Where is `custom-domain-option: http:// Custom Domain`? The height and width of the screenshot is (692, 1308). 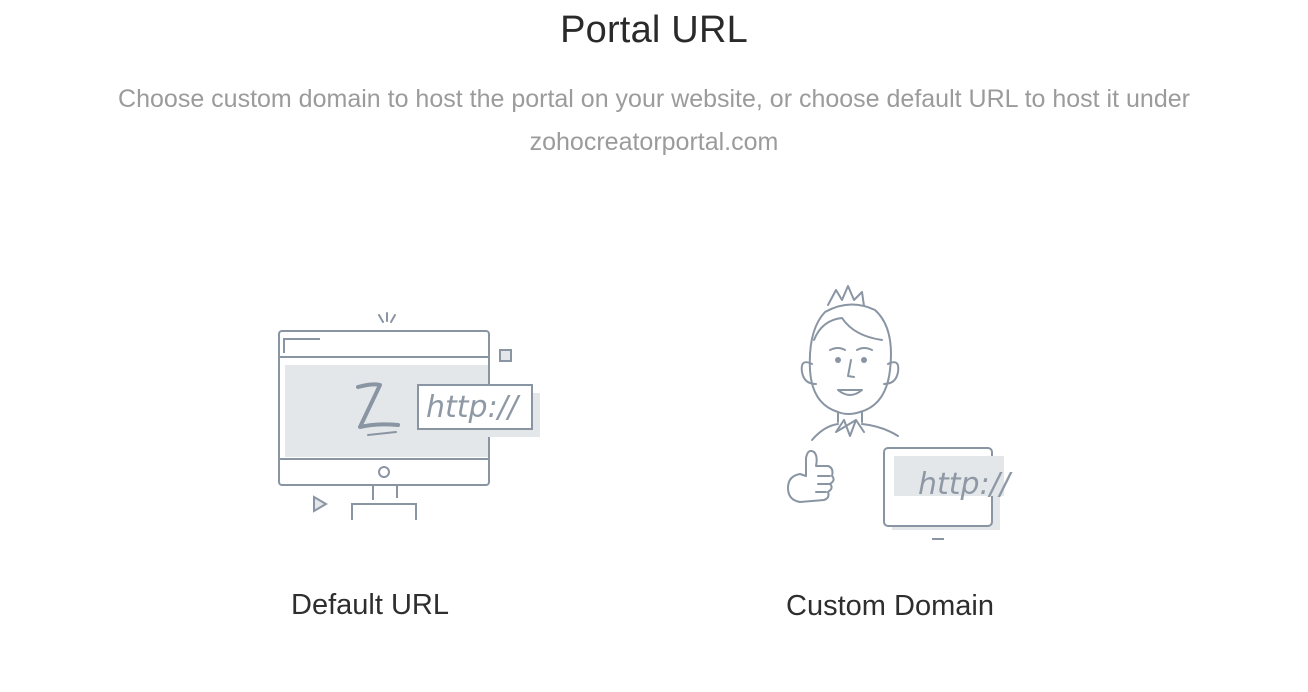 custom-domain-option: http:// Custom Domain is located at coordinates (890, 457).